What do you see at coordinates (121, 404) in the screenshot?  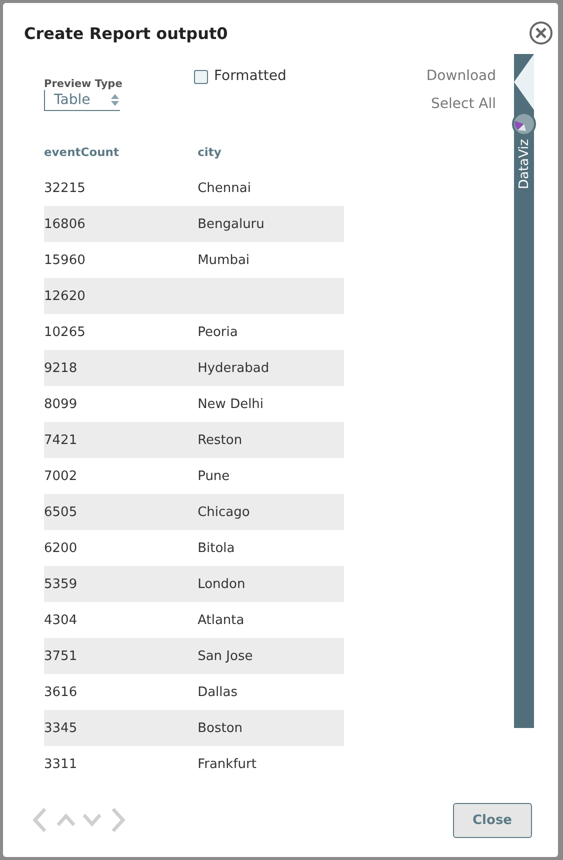 I see `table-cell: 8099` at bounding box center [121, 404].